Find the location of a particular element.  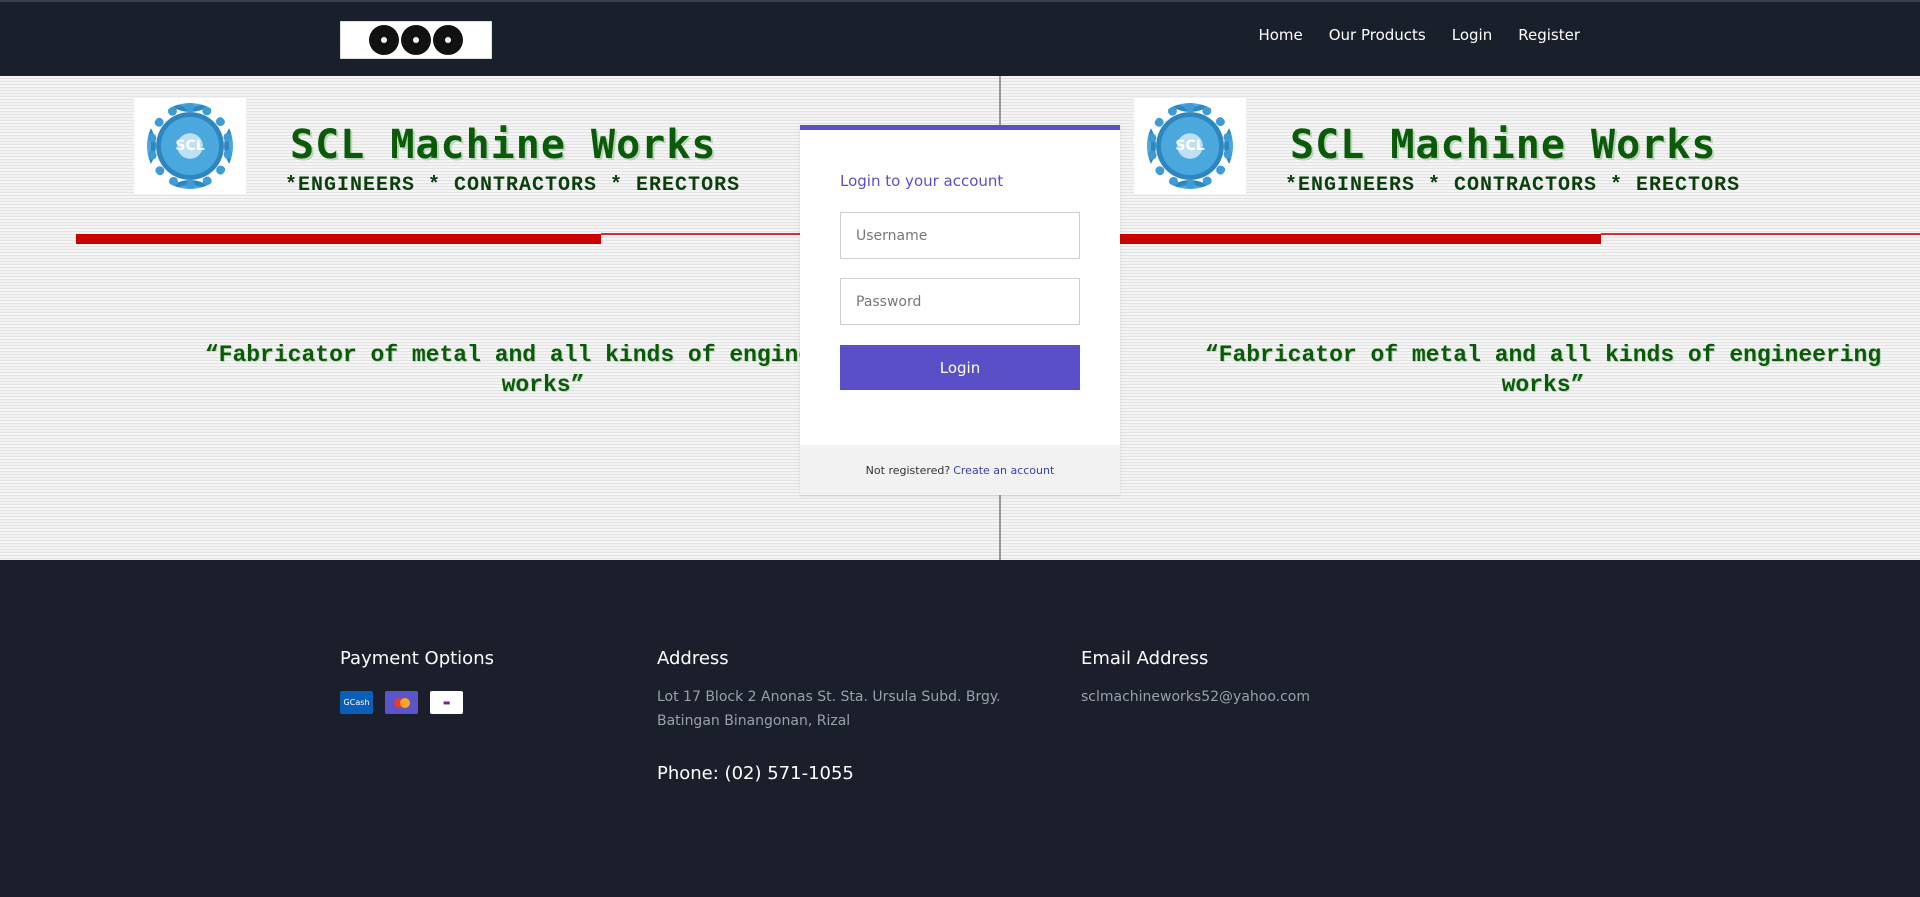

payment-options-heading: Payment Options is located at coordinates (417, 658).